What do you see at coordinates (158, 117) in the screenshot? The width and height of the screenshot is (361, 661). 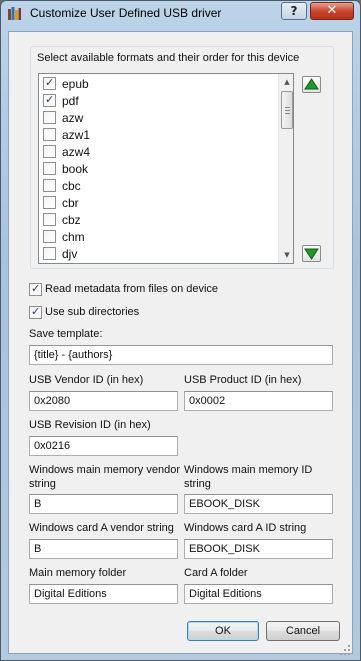 I see `format-list-item: azw` at bounding box center [158, 117].